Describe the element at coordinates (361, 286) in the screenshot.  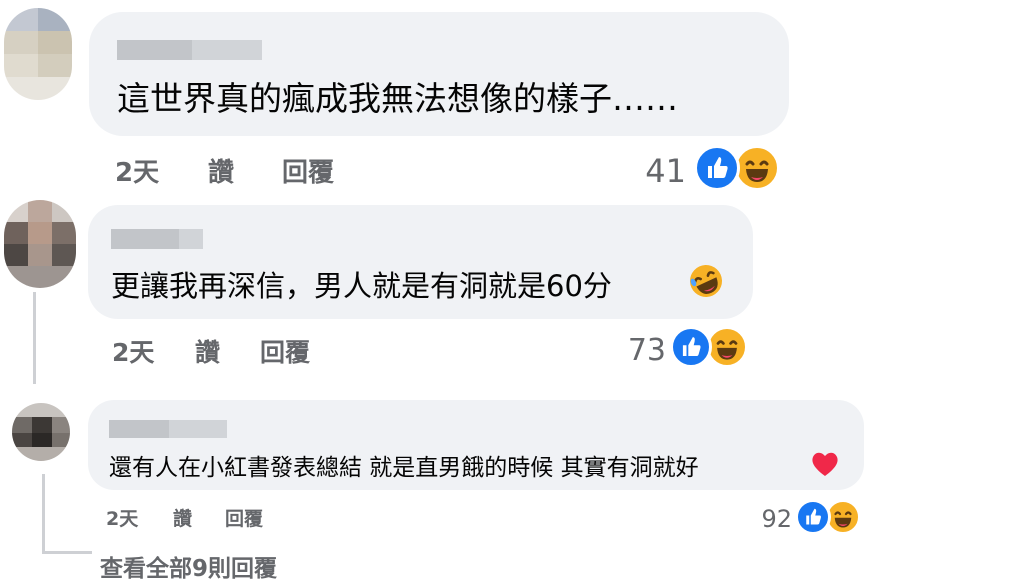
I see `comment-text: 更讓我再深信，男人就是有洞就是60分` at that location.